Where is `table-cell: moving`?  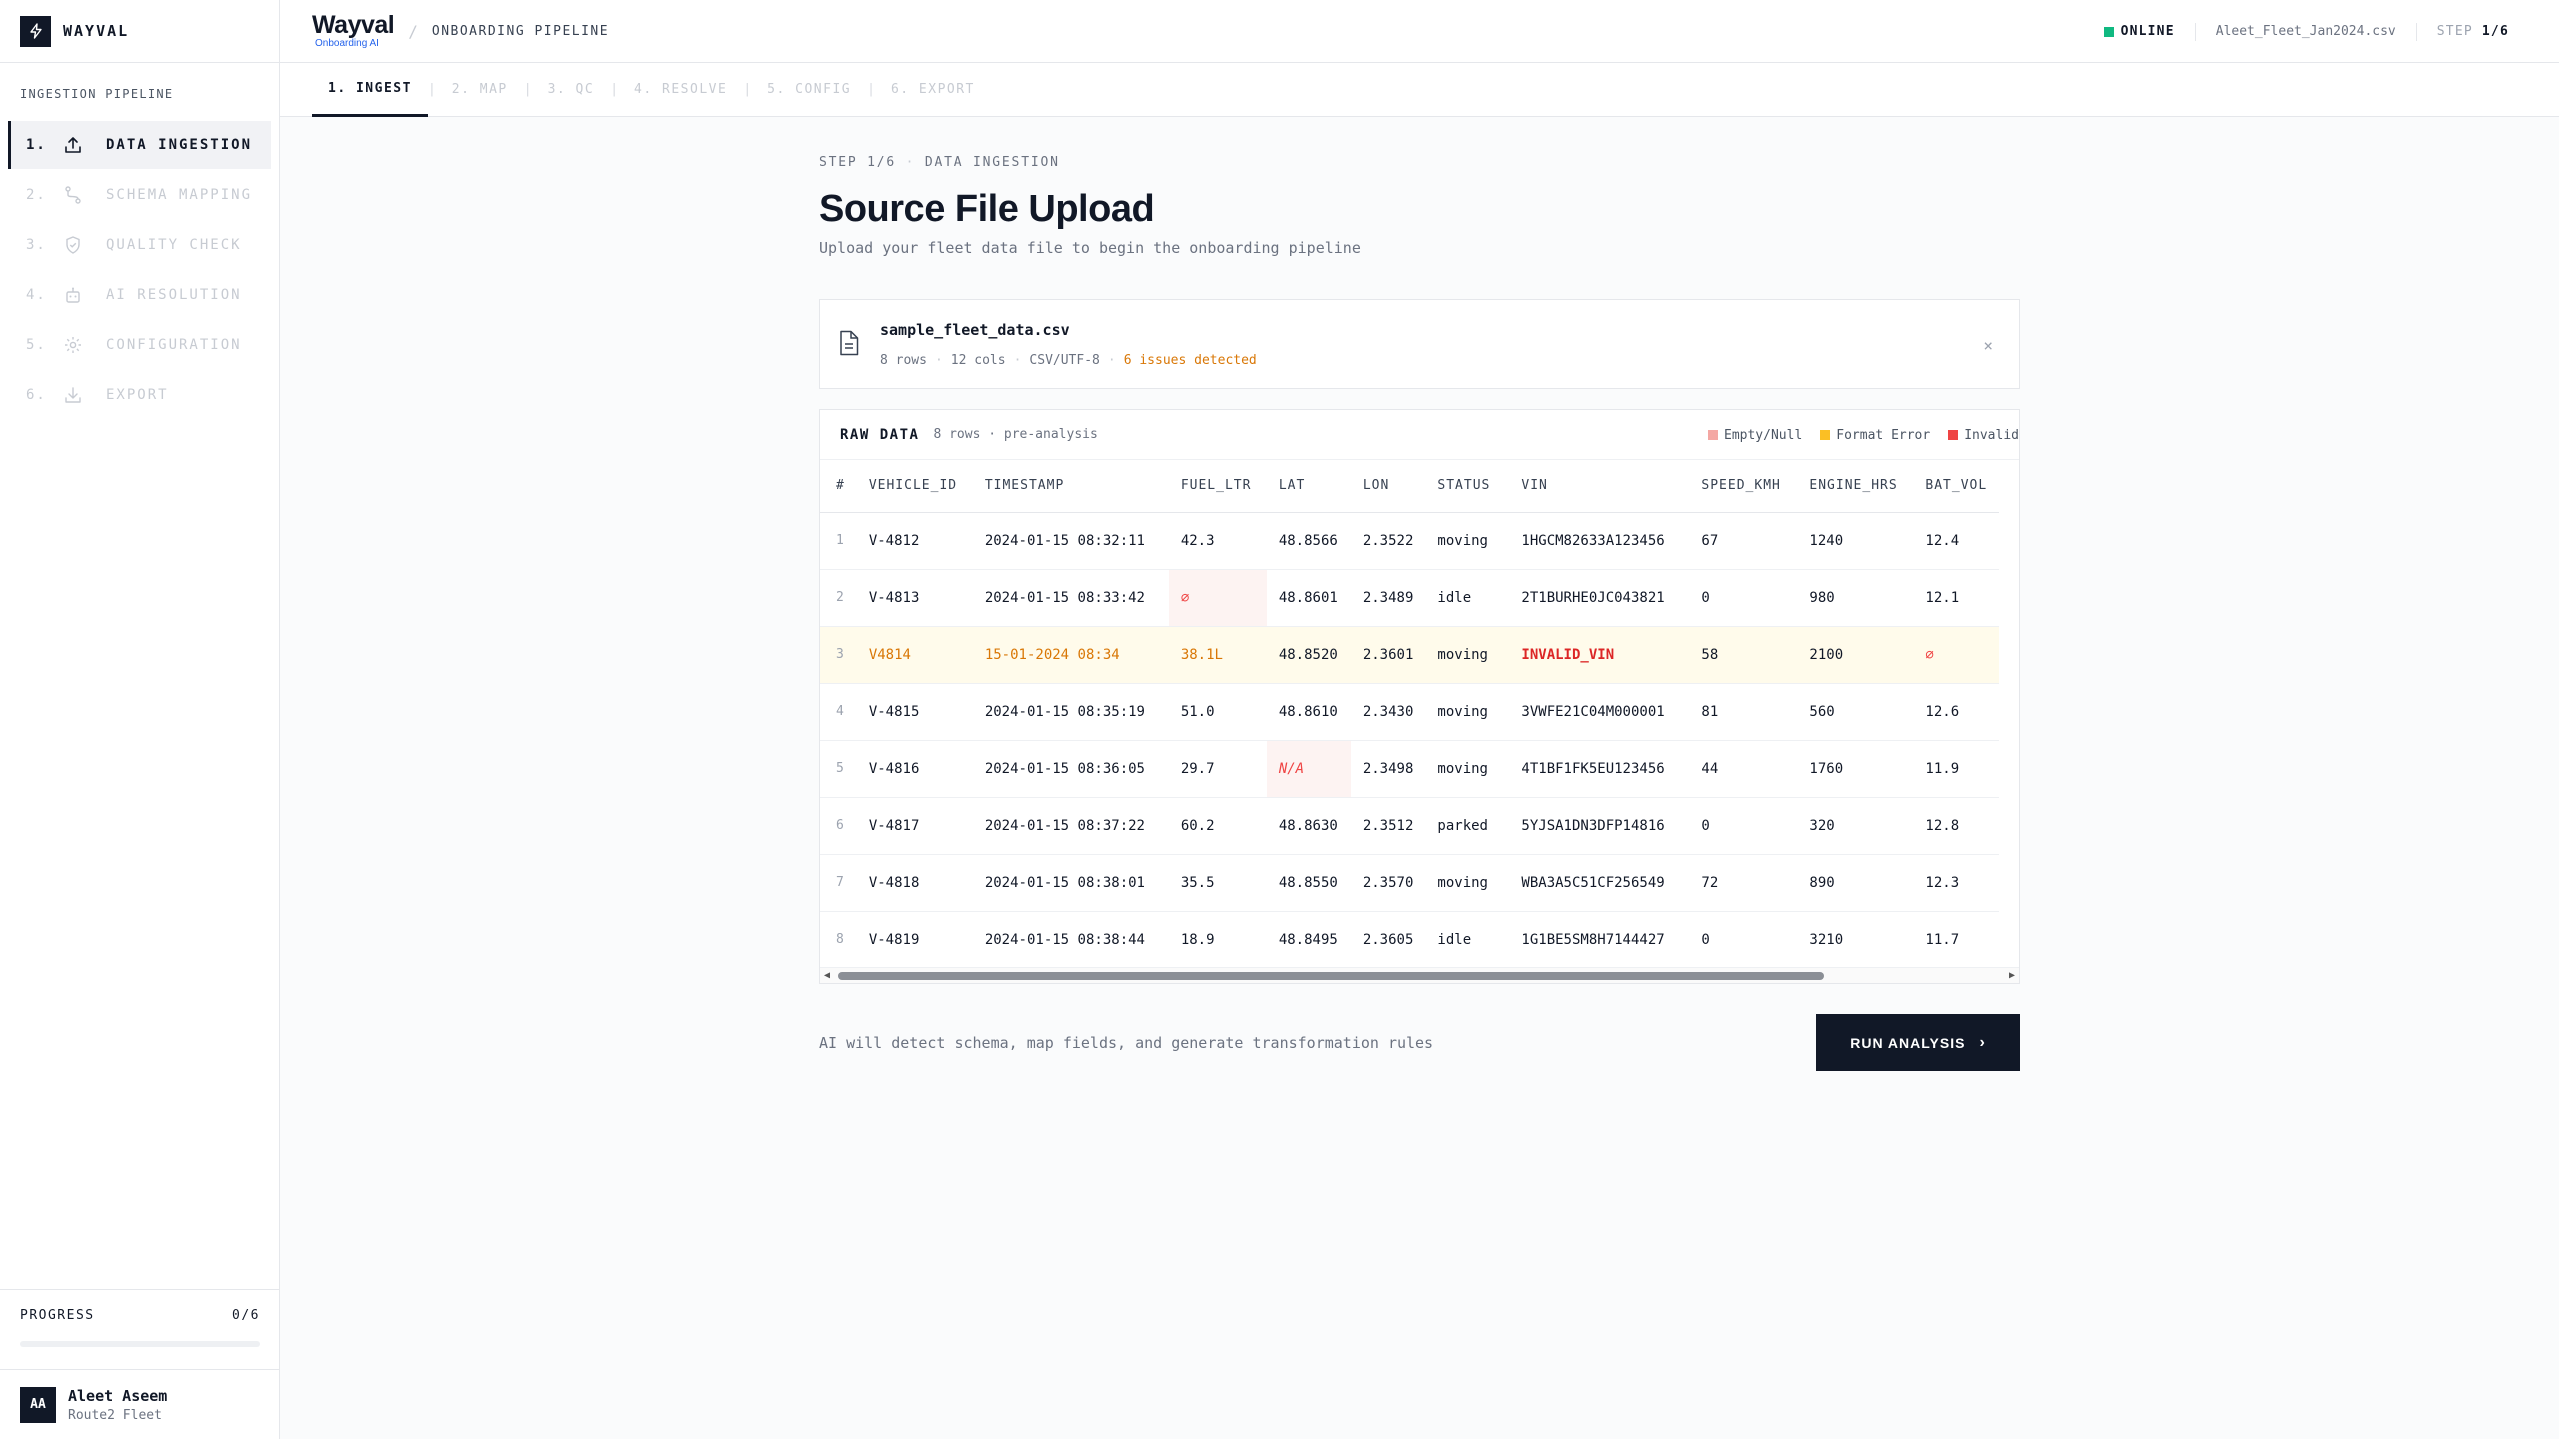 table-cell: moving is located at coordinates (1467, 769).